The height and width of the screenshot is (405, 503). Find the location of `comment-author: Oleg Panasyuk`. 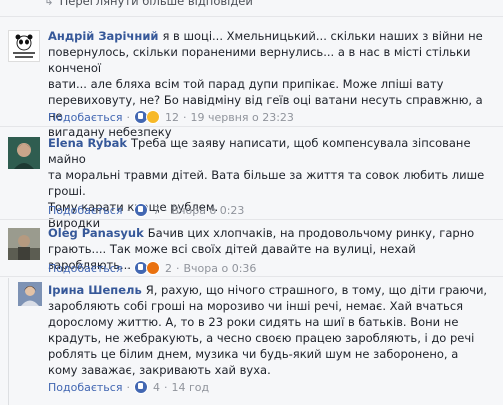

comment-author: Oleg Panasyuk is located at coordinates (96, 233).